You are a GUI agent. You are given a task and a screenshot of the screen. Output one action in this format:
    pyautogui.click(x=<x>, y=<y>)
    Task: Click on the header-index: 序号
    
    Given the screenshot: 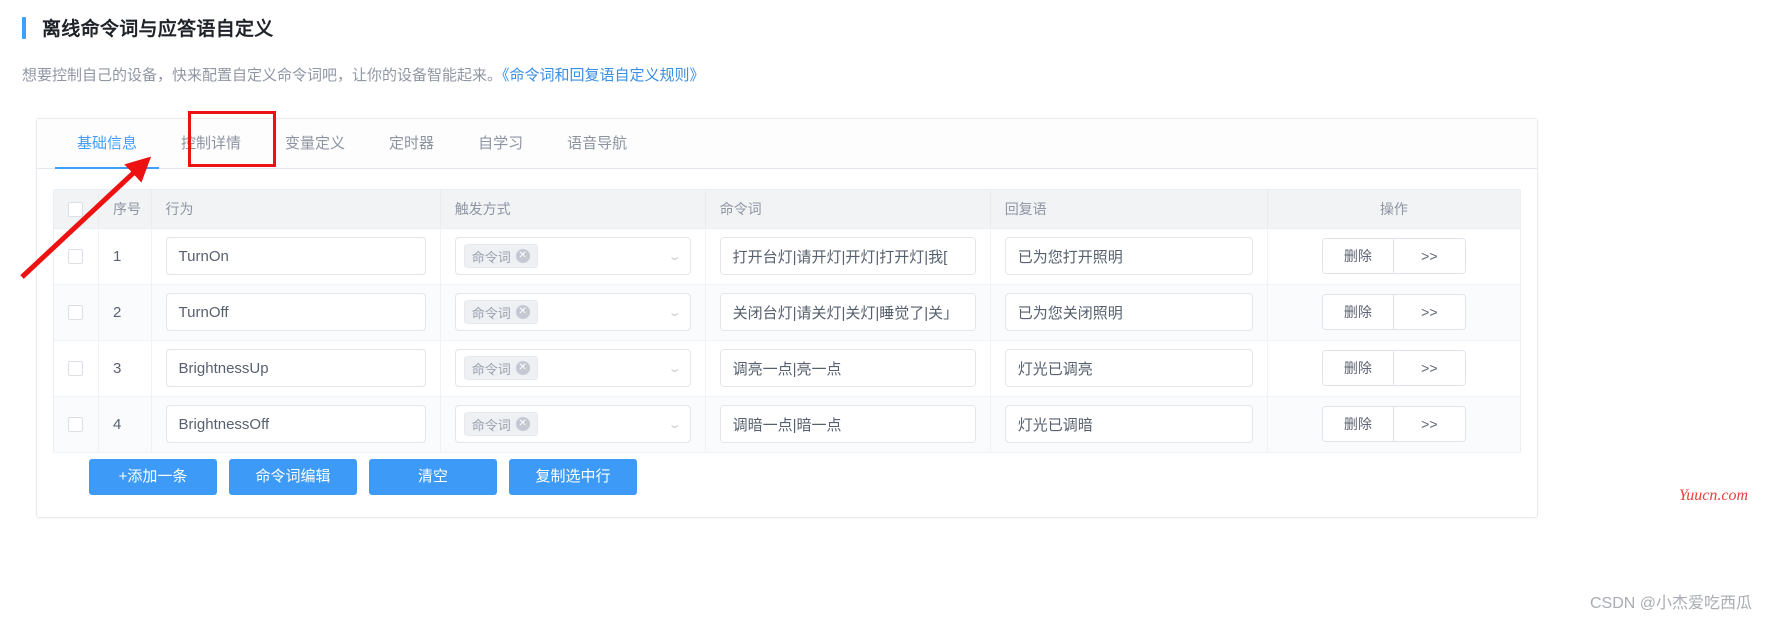 What is the action you would take?
    pyautogui.click(x=125, y=209)
    